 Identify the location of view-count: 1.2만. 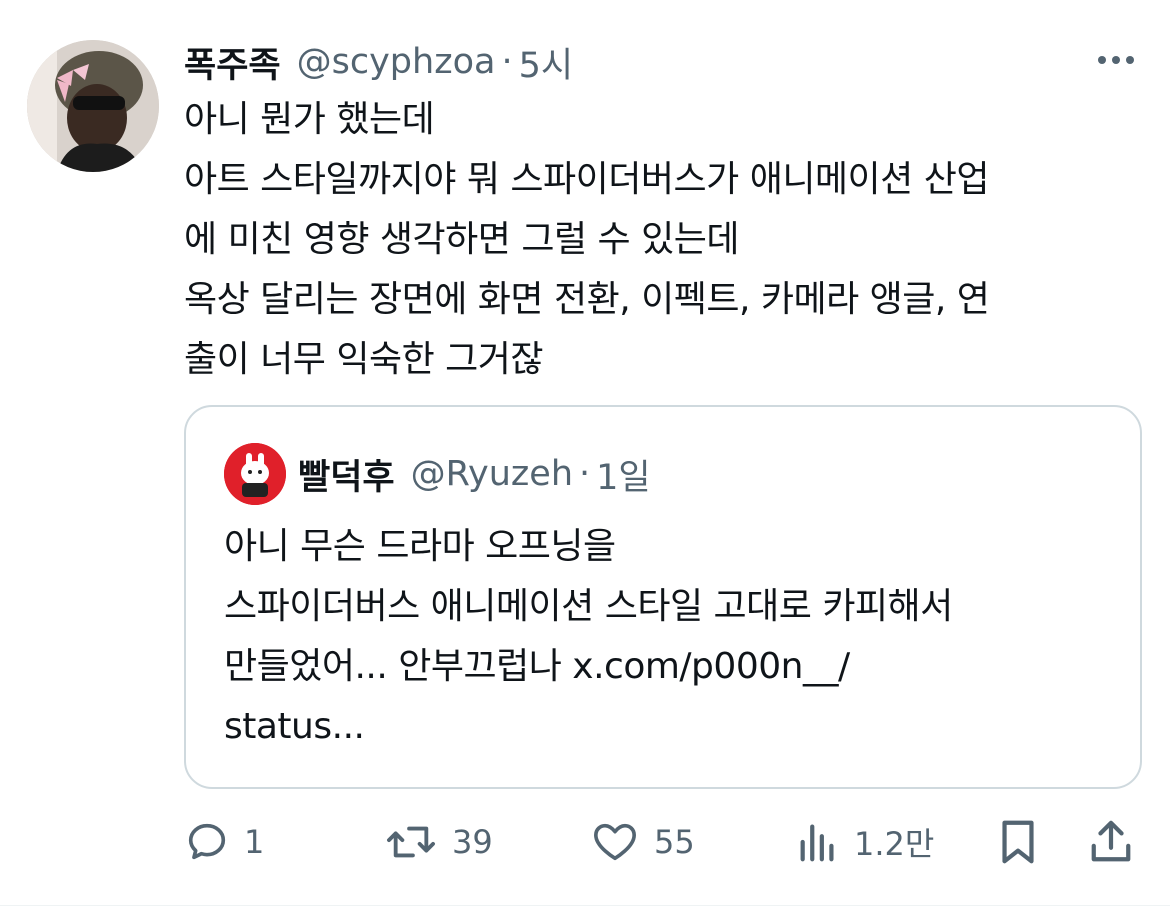
(894, 844).